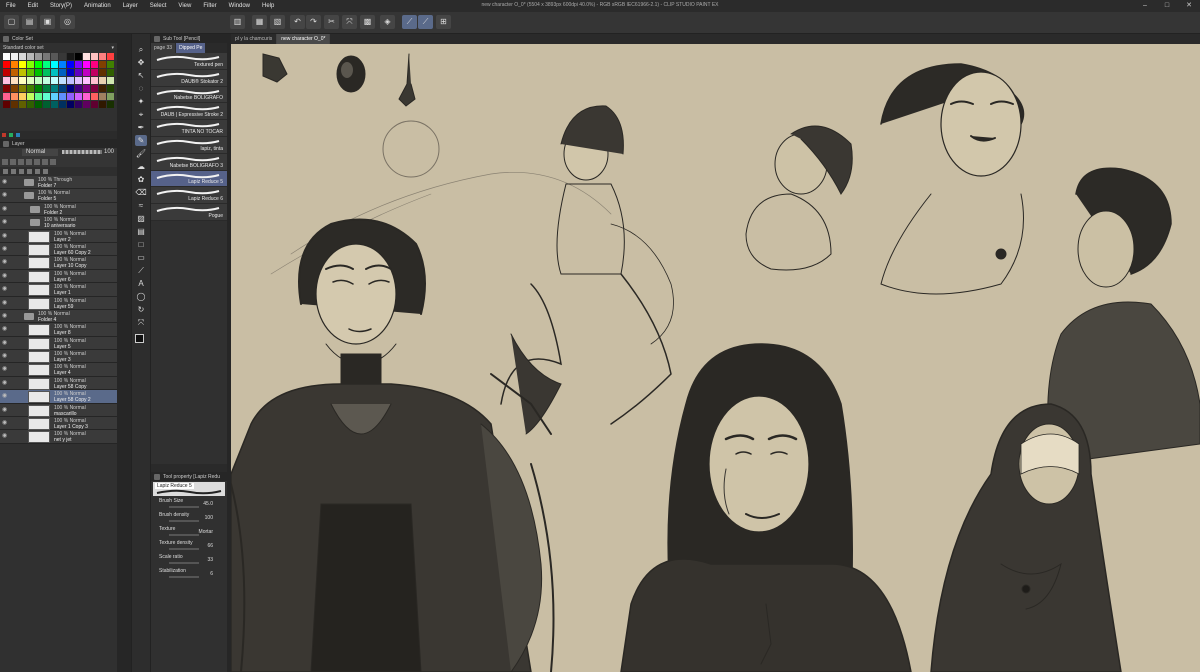 The image size is (1200, 672). Describe the element at coordinates (206, 532) in the screenshot. I see `property-value: Mortar` at that location.